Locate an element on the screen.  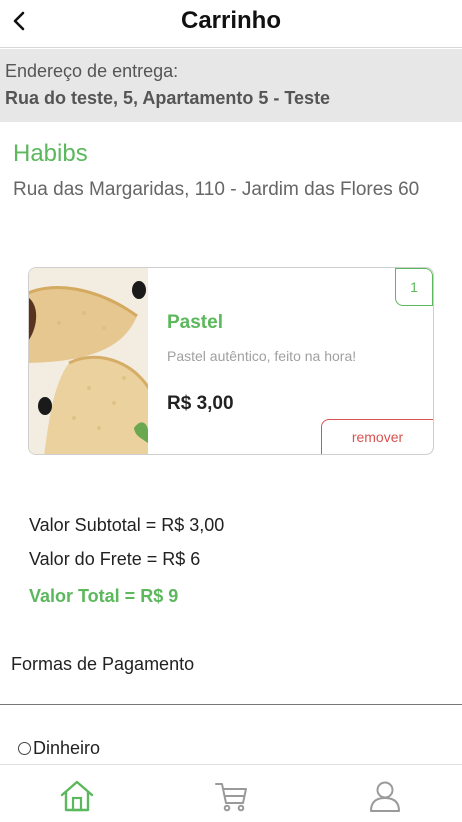
user-icon is located at coordinates (385, 796).